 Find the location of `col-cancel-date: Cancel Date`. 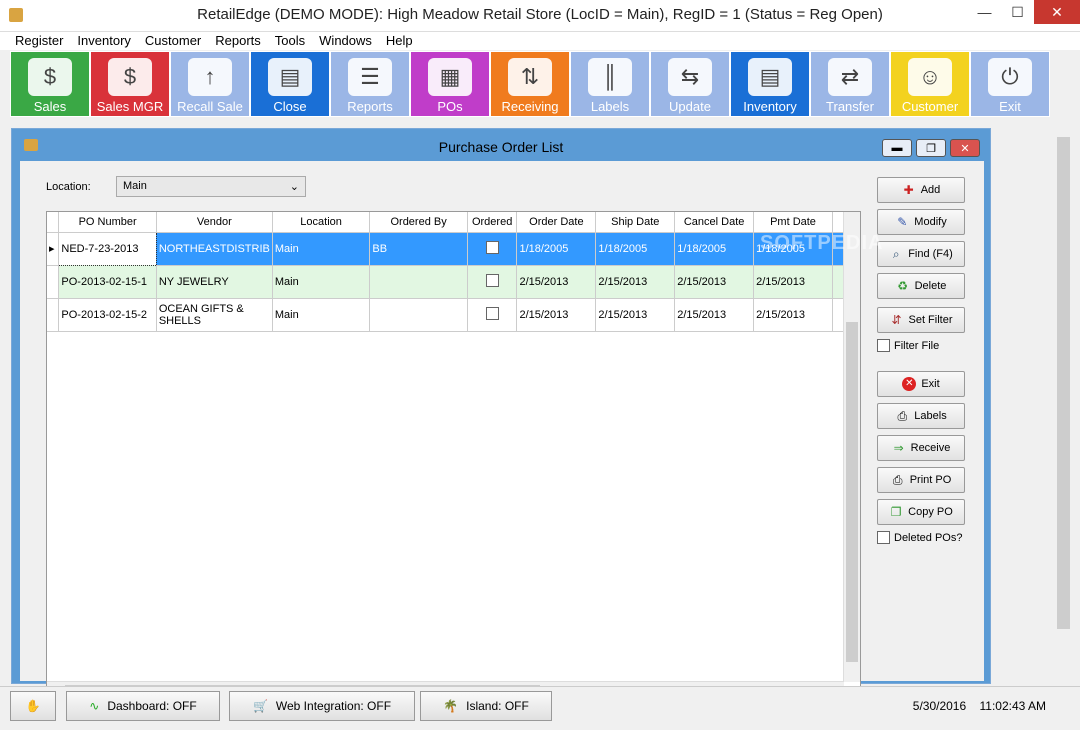

col-cancel-date: Cancel Date is located at coordinates (714, 222).